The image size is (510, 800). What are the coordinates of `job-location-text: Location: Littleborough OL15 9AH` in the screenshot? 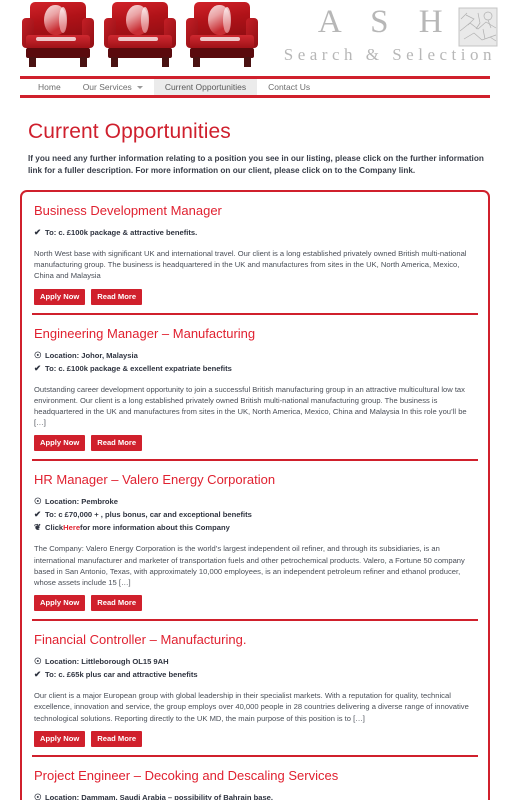 It's located at (107, 662).